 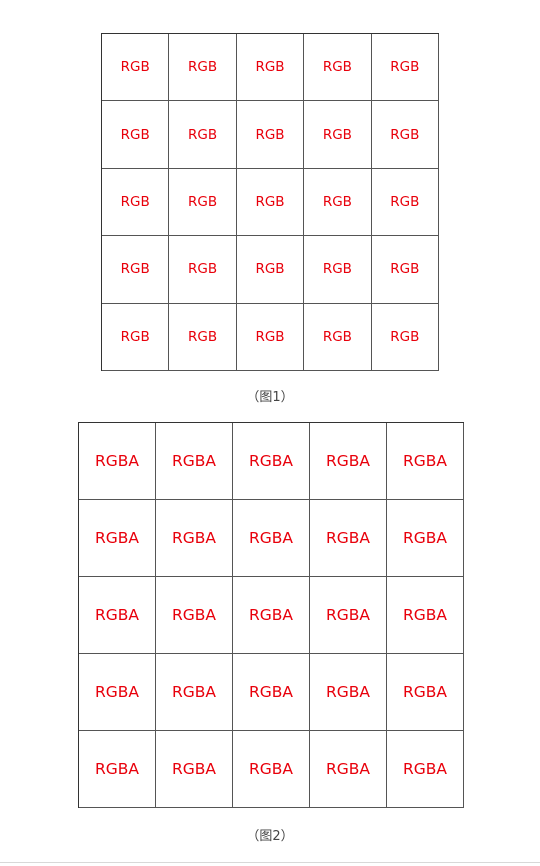 What do you see at coordinates (270, 397) in the screenshot?
I see `figure-1-caption: （图1）` at bounding box center [270, 397].